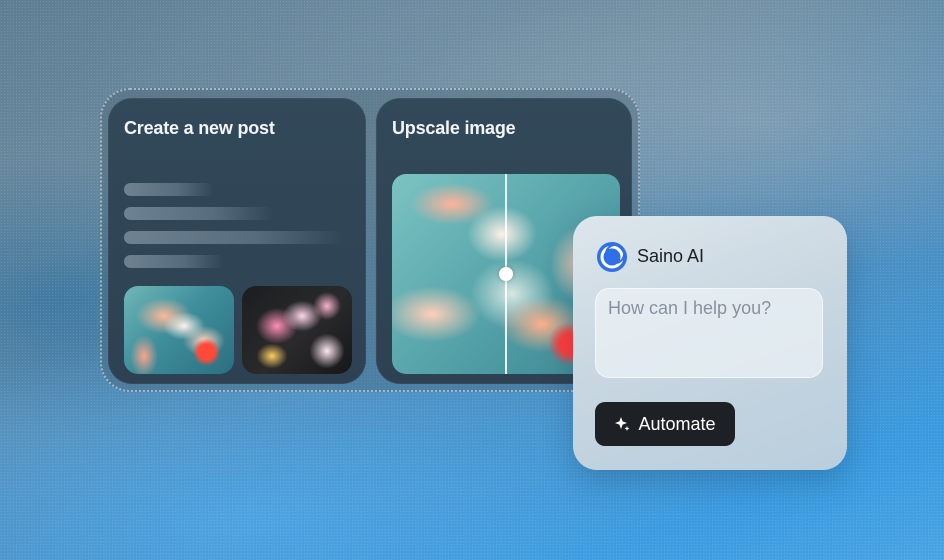 This screenshot has width=944, height=560. I want to click on ai-assistant-card: Saino AI How can I help you? Automate, so click(710, 343).